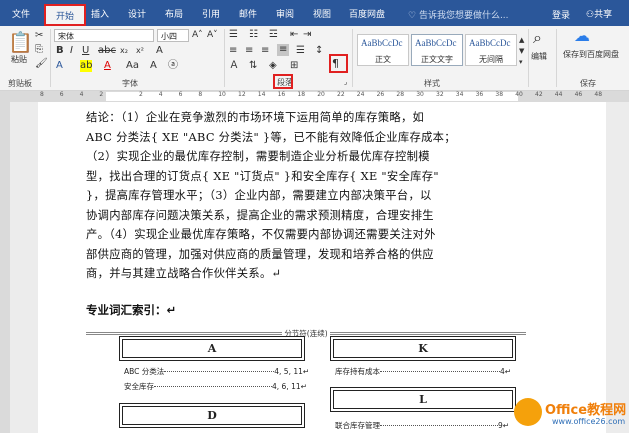  I want to click on ruler-tick: 42, so click(539, 94).